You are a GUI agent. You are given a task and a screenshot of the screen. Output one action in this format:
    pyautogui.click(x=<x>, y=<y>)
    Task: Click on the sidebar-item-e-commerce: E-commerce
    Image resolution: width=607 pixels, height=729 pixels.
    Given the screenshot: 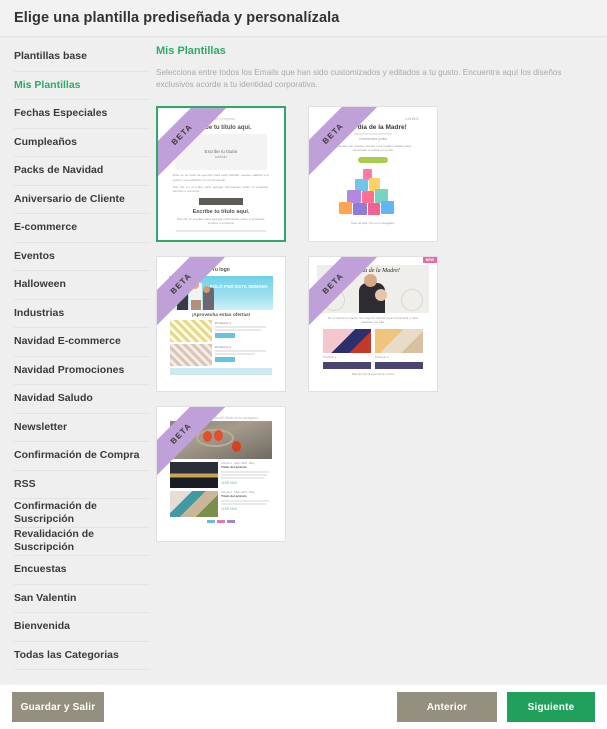 What is the action you would take?
    pyautogui.click(x=82, y=228)
    